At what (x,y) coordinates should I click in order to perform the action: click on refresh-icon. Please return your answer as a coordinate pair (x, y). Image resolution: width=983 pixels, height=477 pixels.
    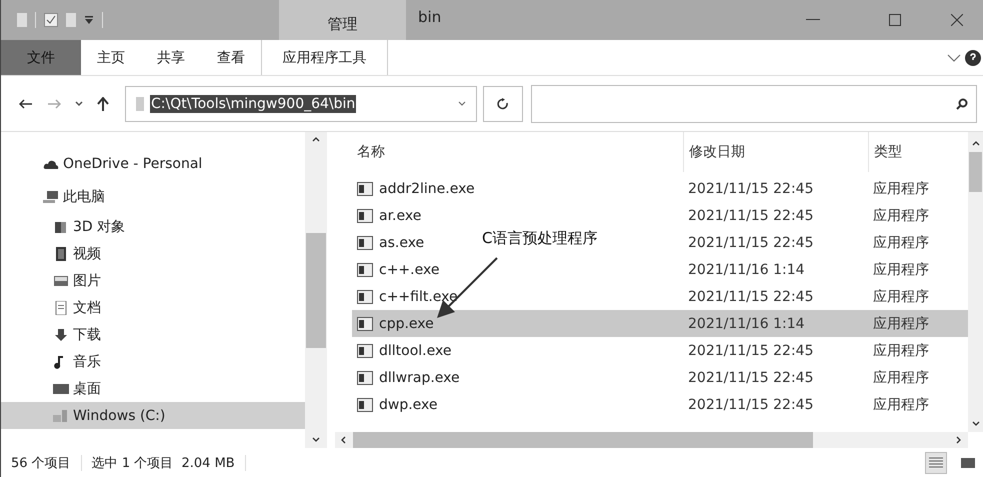
    Looking at the image, I should click on (503, 104).